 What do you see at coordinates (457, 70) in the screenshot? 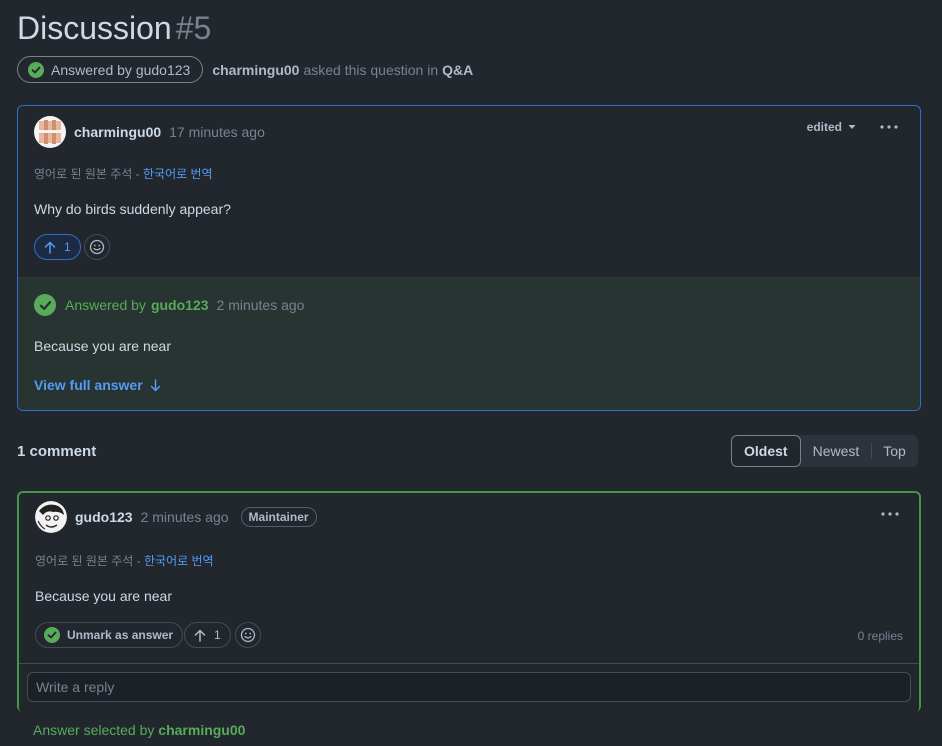
I see `category-link: Q&A` at bounding box center [457, 70].